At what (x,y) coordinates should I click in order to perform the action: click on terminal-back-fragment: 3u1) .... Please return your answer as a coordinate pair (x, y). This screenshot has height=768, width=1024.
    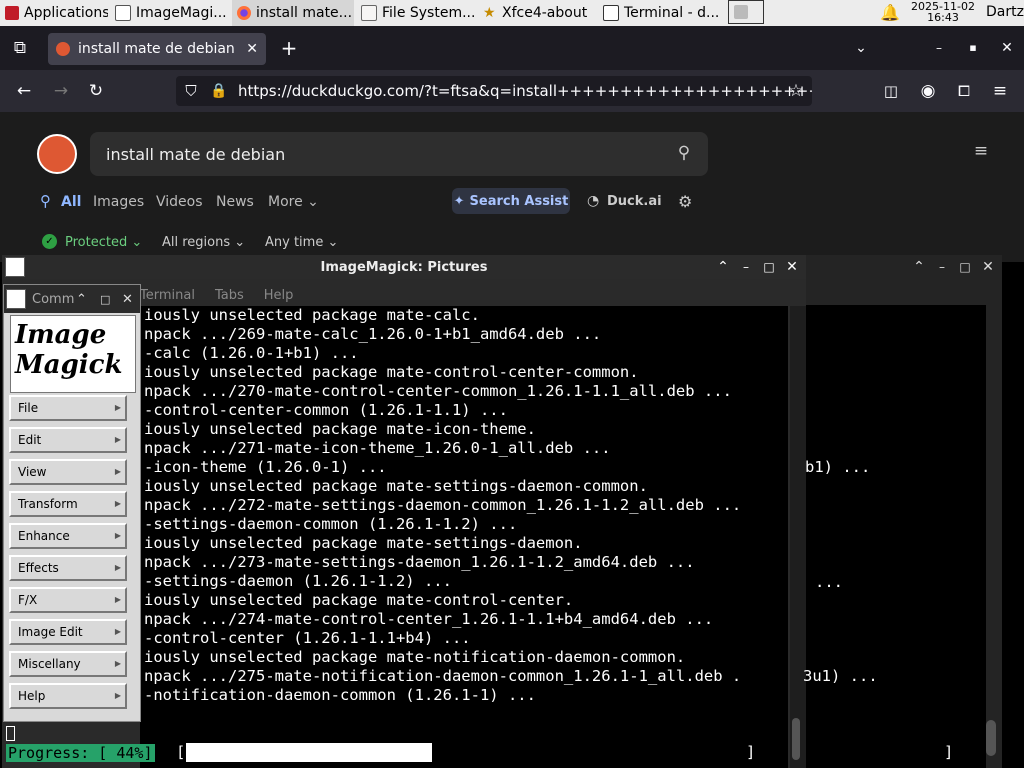
    Looking at the image, I should click on (840, 676).